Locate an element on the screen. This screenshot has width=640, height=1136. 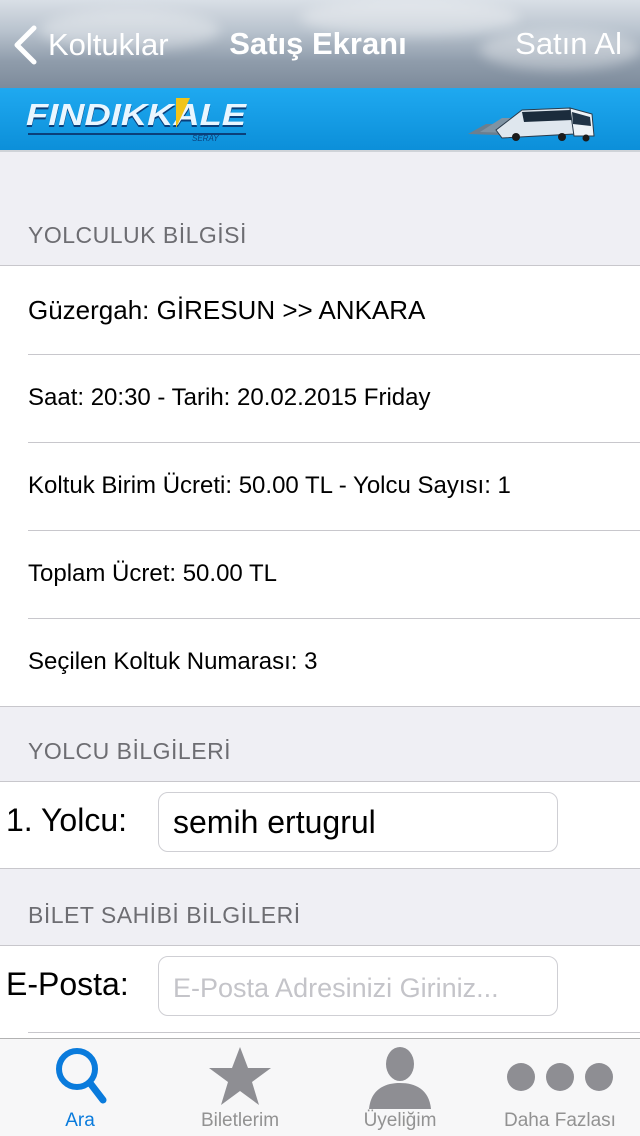
email-label: E-Posta: is located at coordinates (67, 983).